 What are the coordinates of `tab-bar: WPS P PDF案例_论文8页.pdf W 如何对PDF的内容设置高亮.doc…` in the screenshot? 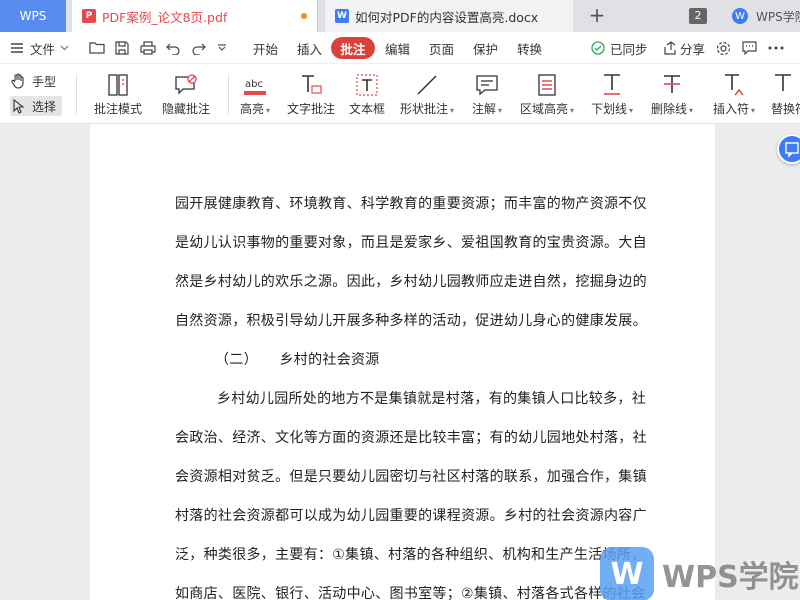 It's located at (400, 16).